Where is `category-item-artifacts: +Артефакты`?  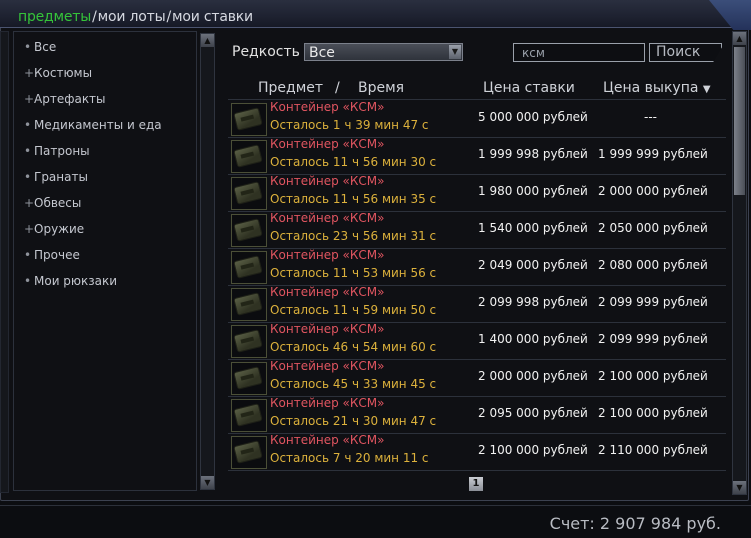 category-item-artifacts: +Артефакты is located at coordinates (65, 99).